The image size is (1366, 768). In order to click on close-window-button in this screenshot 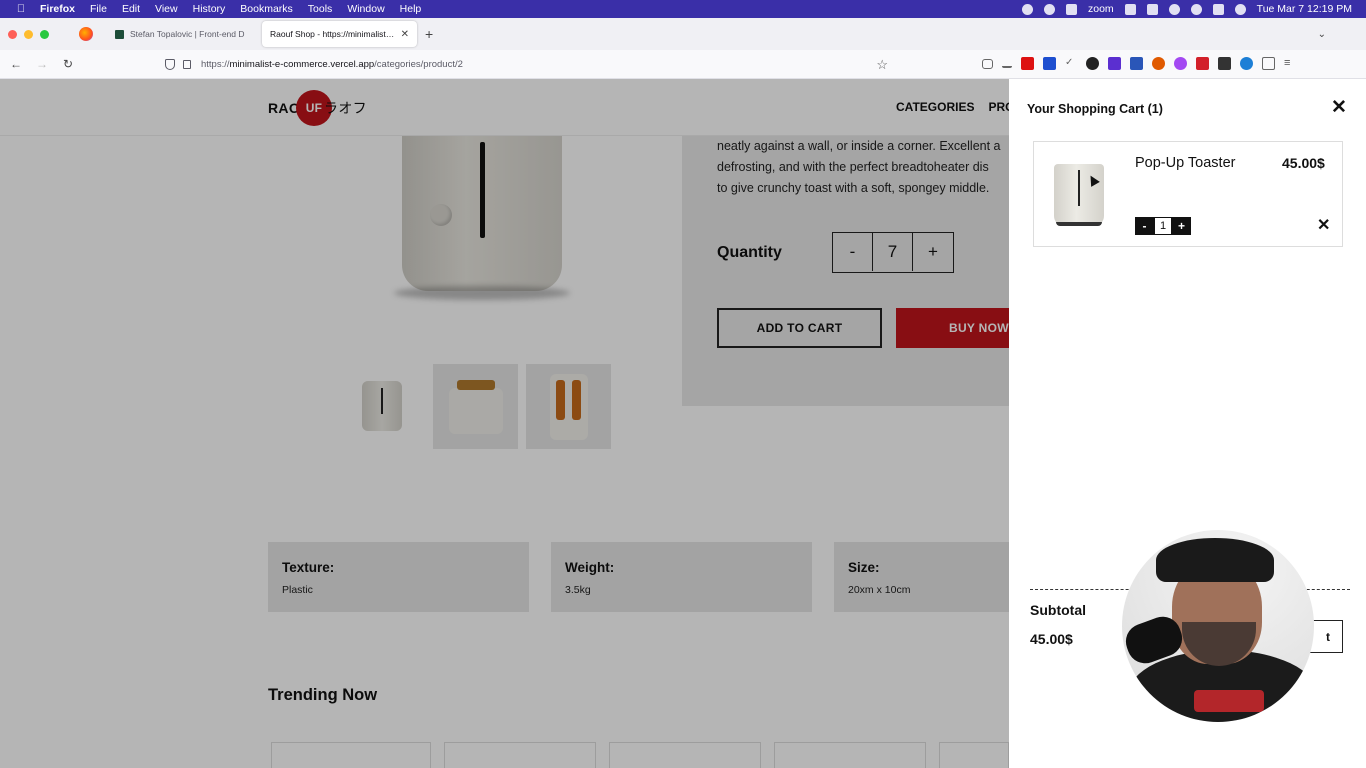, I will do `click(12, 34)`.